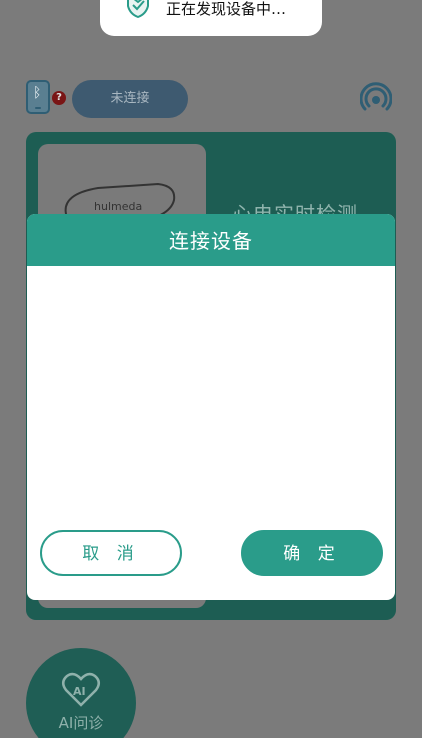 This screenshot has width=422, height=738. What do you see at coordinates (376, 98) in the screenshot?
I see `signal-broadcast-icon` at bounding box center [376, 98].